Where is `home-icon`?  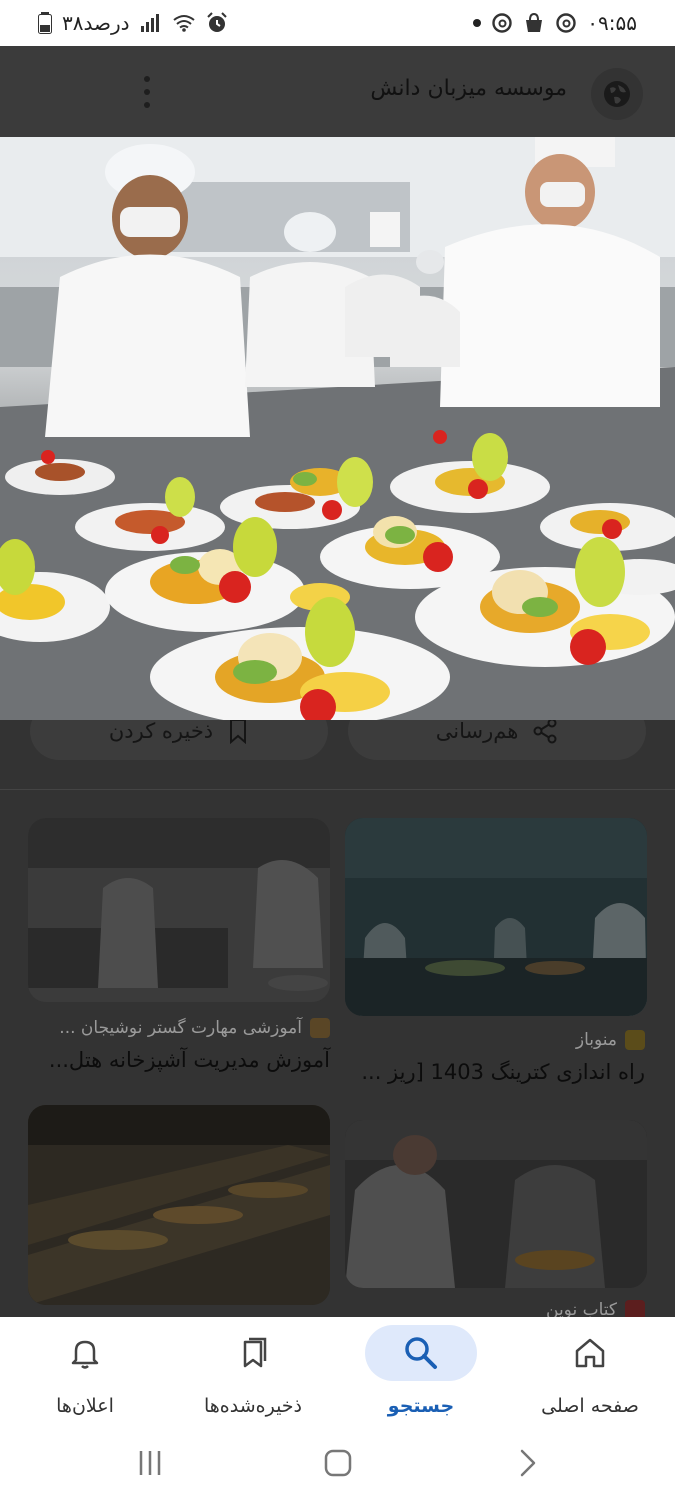 home-icon is located at coordinates (590, 1353).